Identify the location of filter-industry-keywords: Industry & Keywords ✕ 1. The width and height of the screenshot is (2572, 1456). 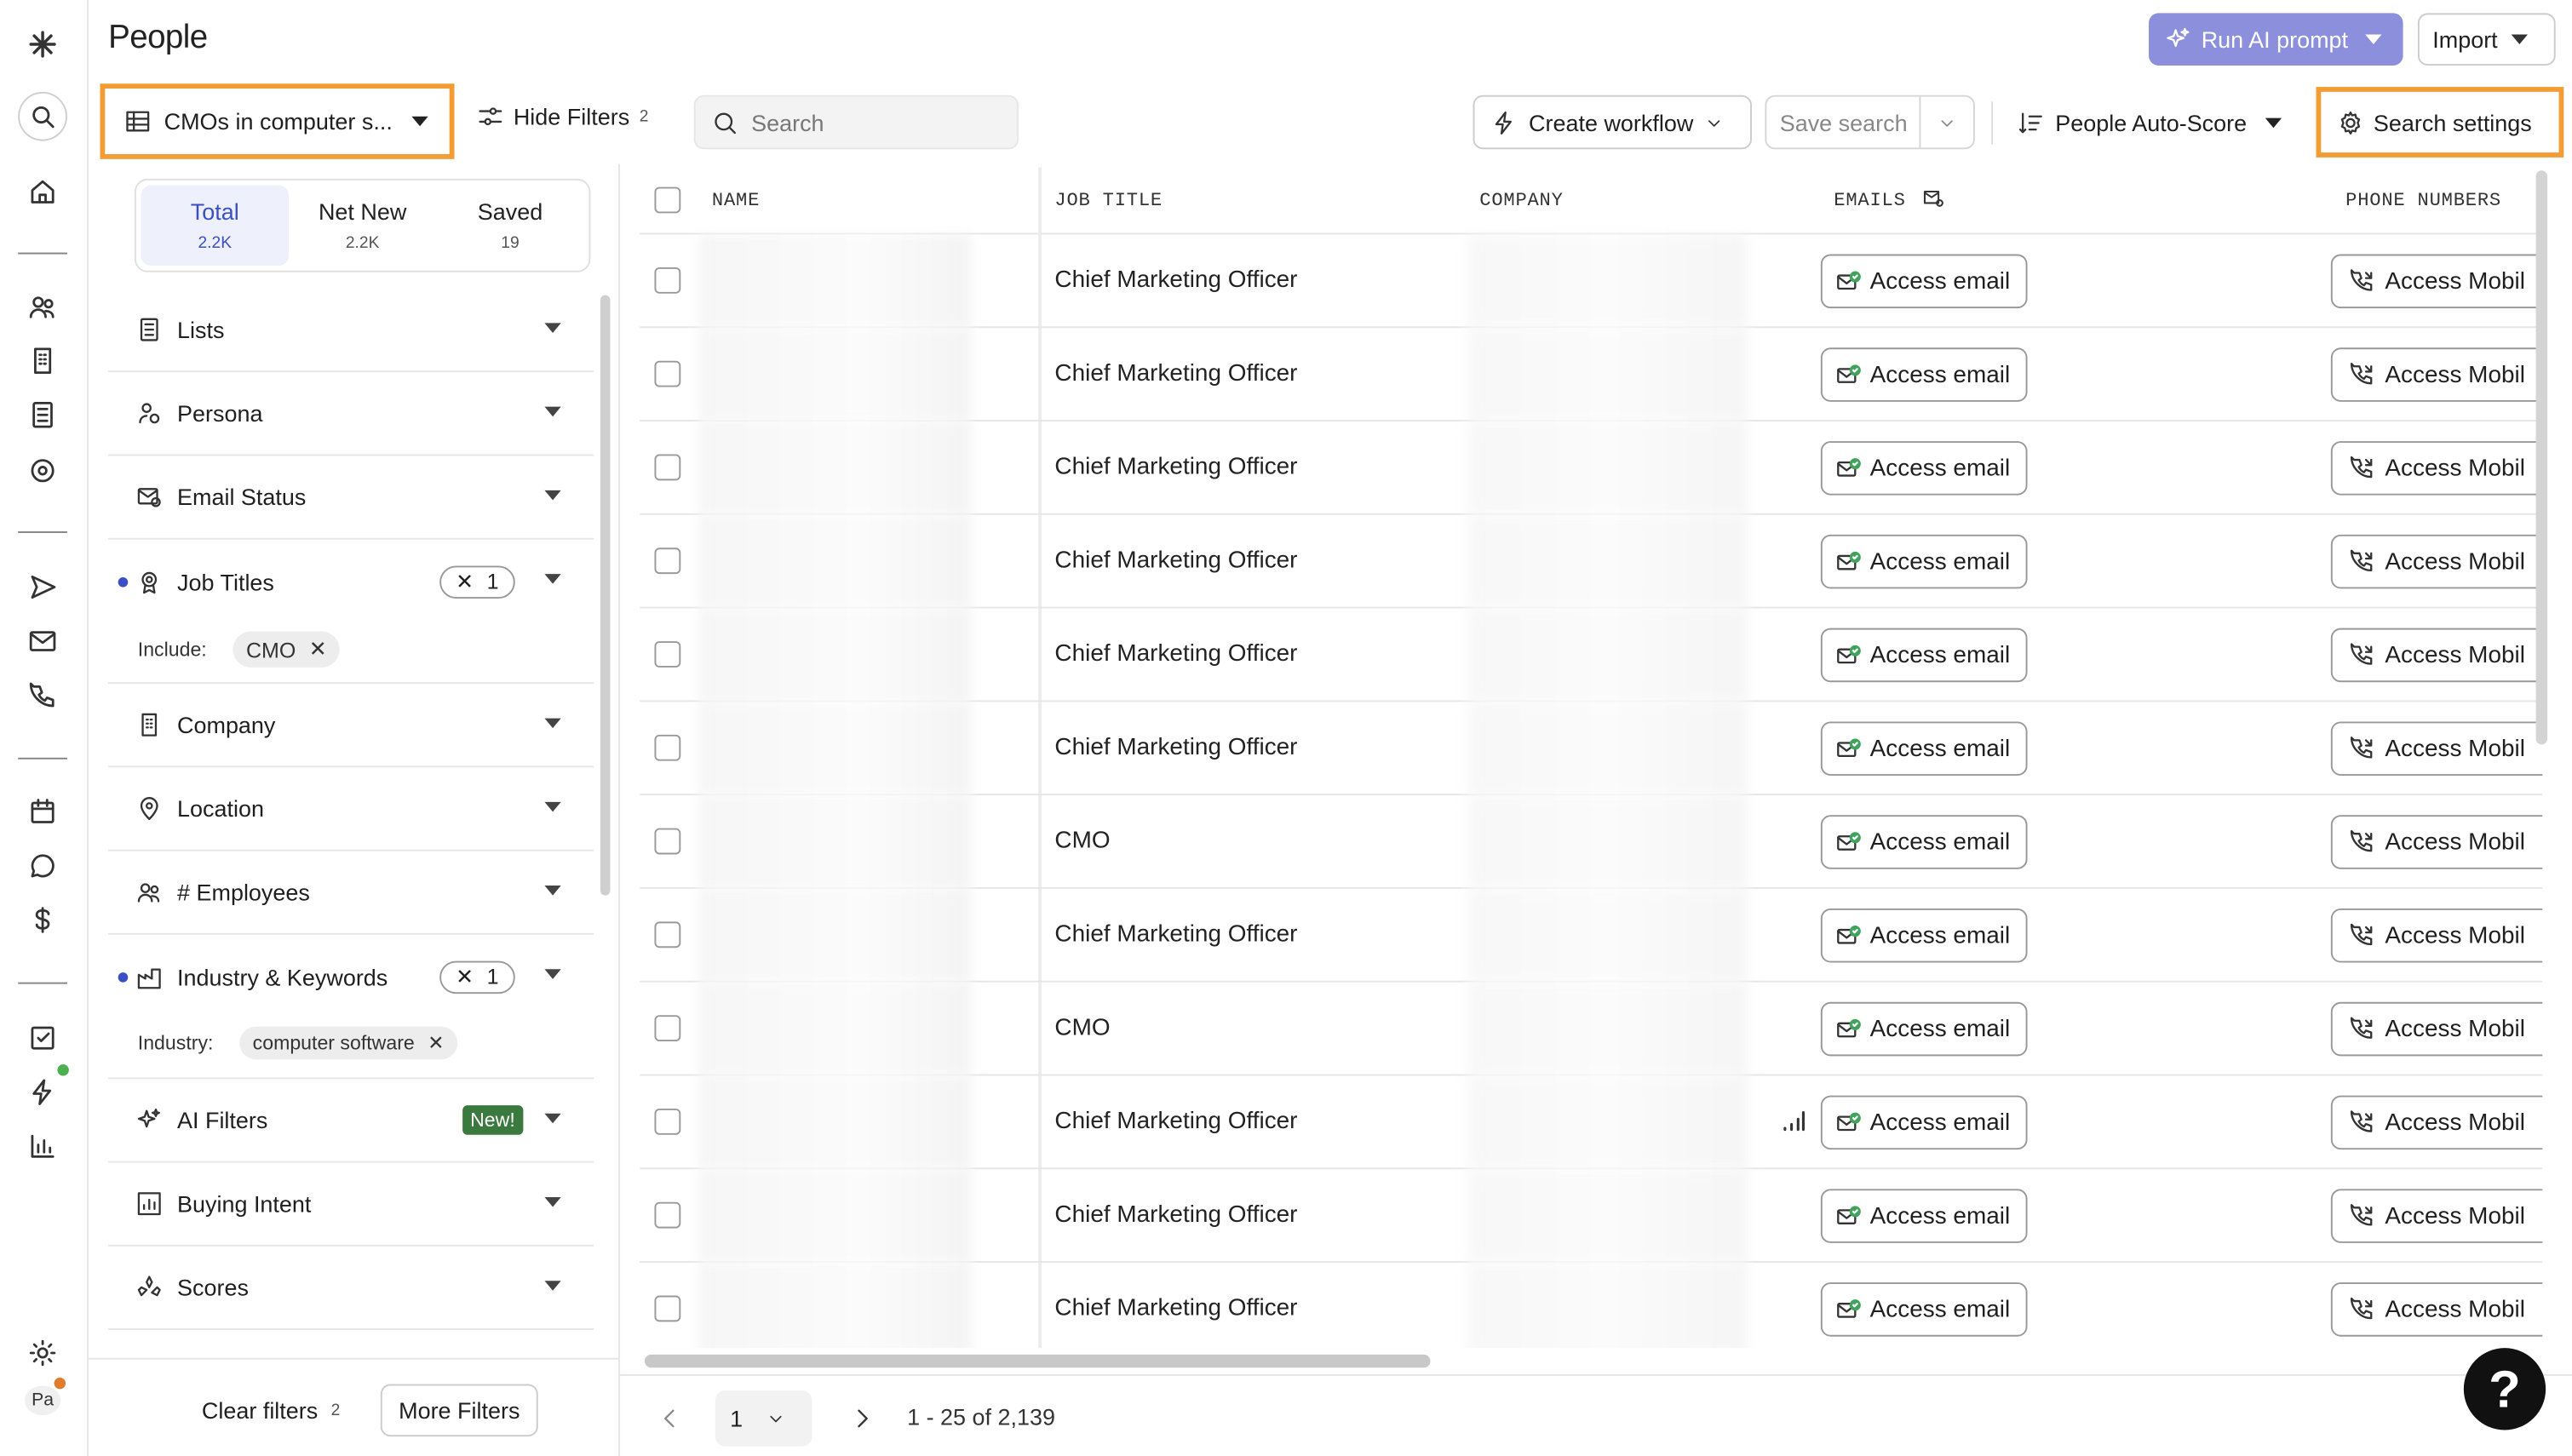
(351, 977).